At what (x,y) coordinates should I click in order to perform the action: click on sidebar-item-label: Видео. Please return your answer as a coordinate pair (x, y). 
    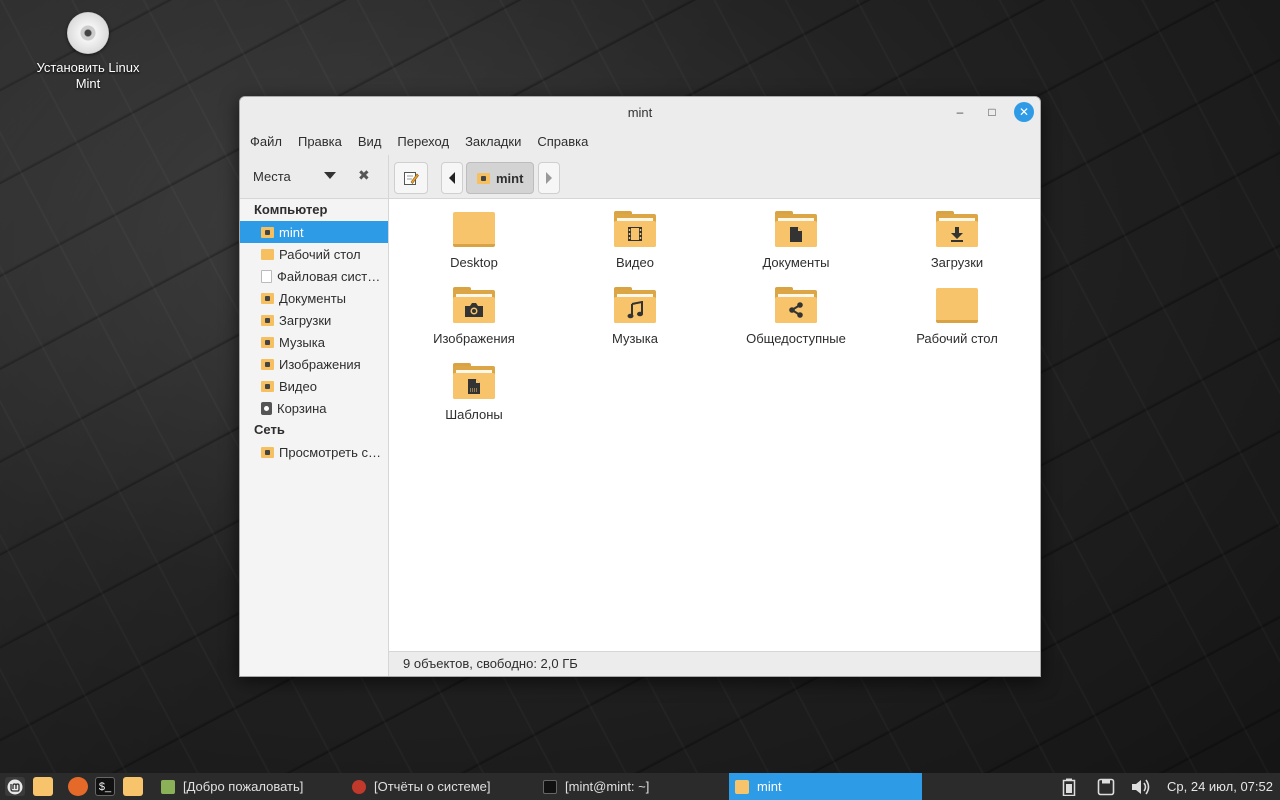
    Looking at the image, I should click on (298, 386).